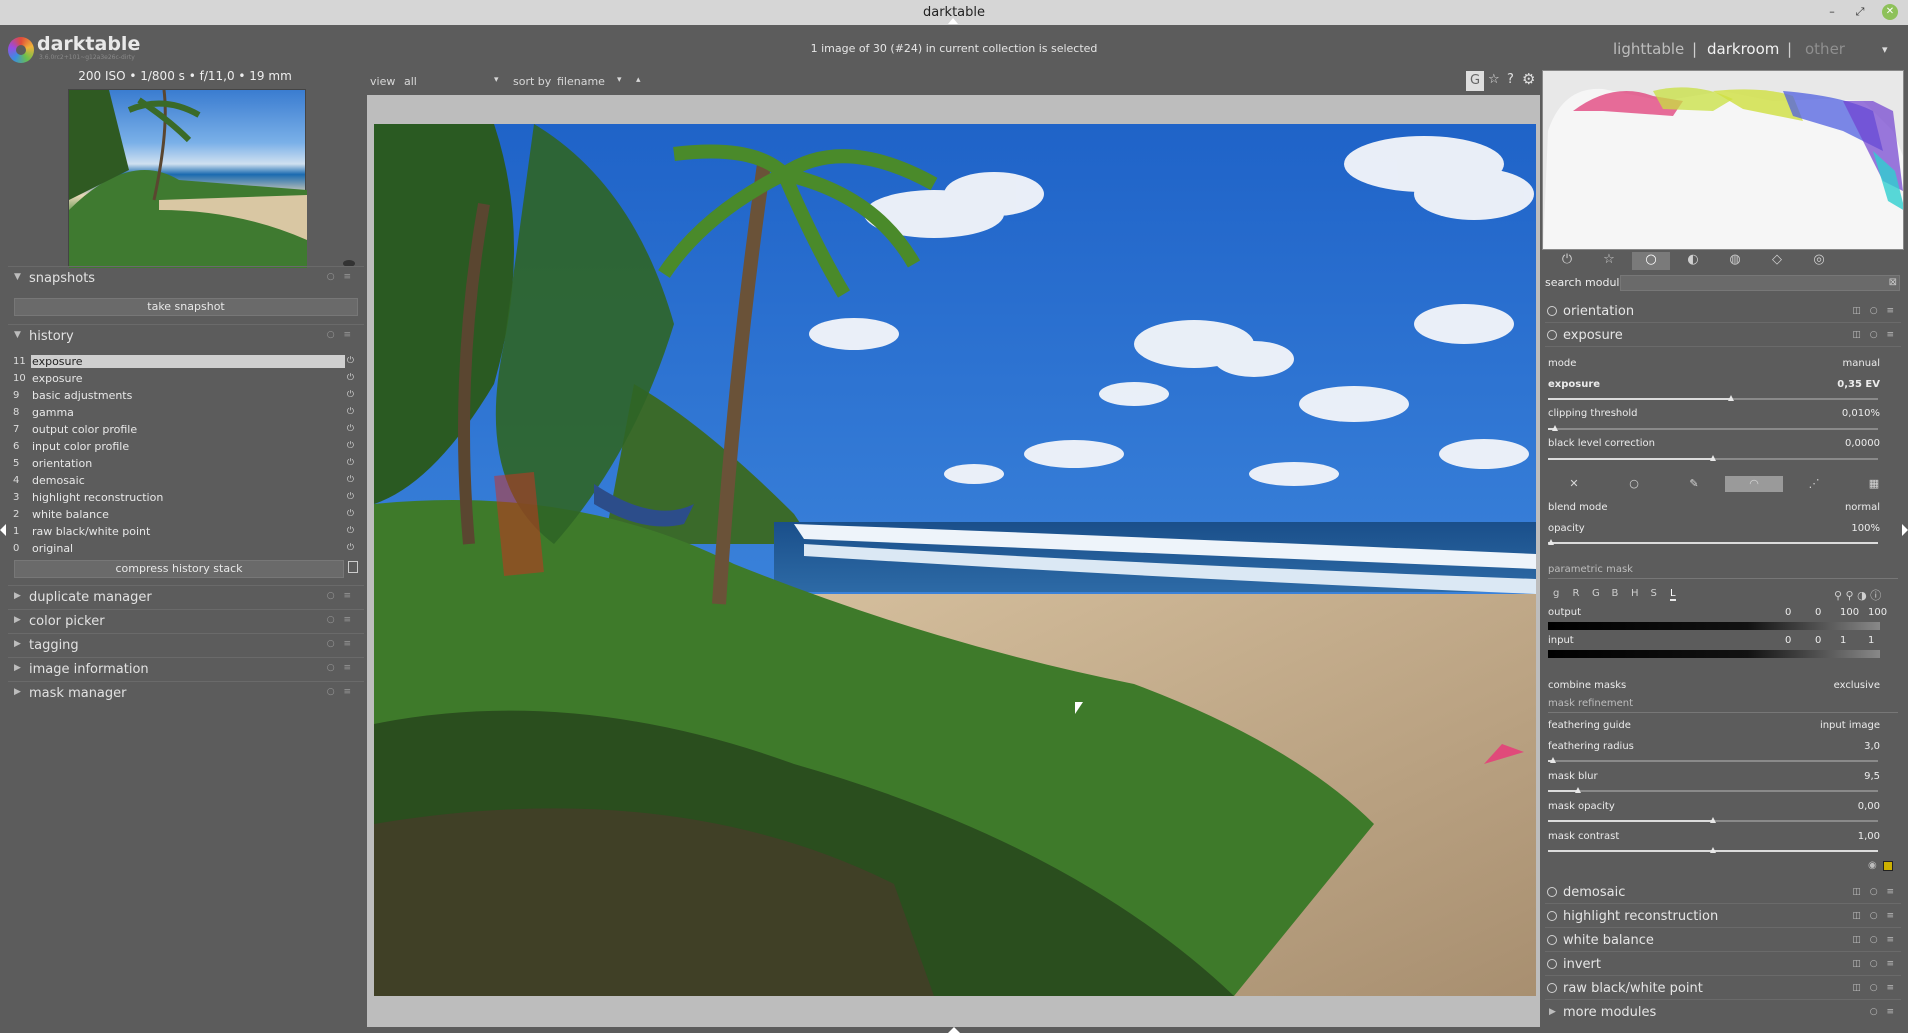 The width and height of the screenshot is (1908, 1033). I want to click on module-raw-black-white-point: raw black/white point ◫ ○ ≡, so click(1723, 989).